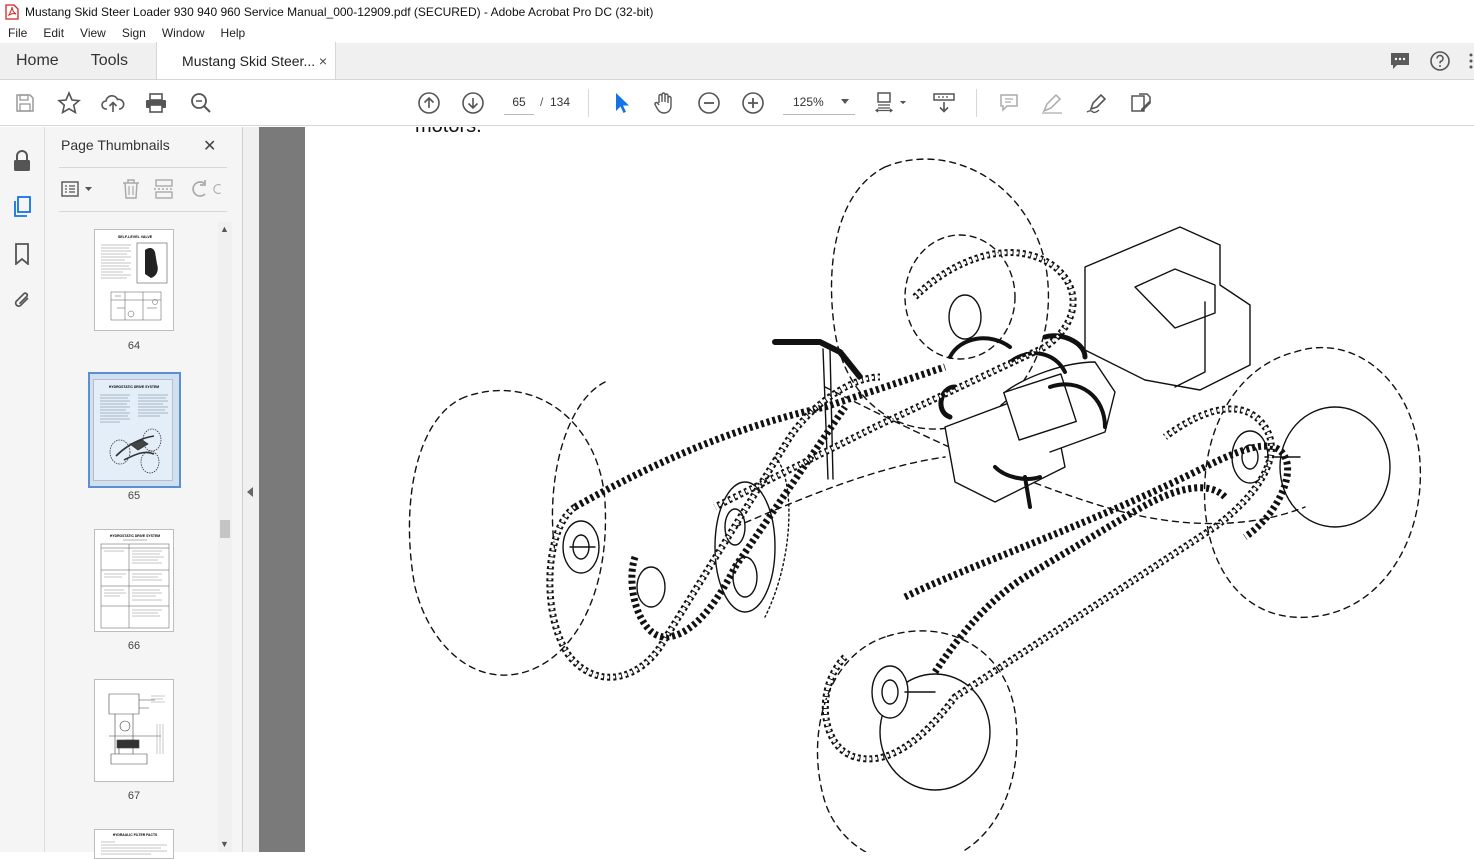  I want to click on scroll-up-icon: ▲, so click(224, 229).